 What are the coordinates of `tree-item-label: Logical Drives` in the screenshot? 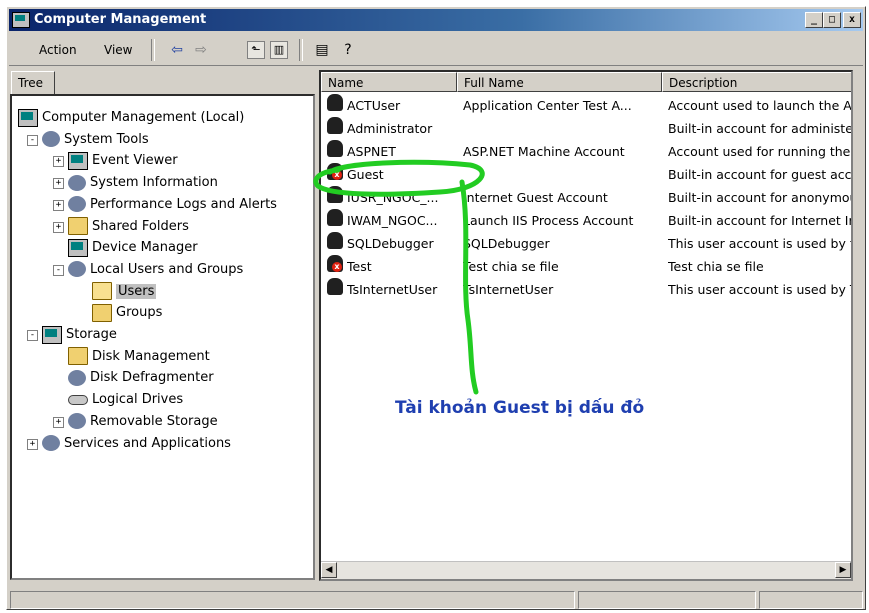 It's located at (138, 400).